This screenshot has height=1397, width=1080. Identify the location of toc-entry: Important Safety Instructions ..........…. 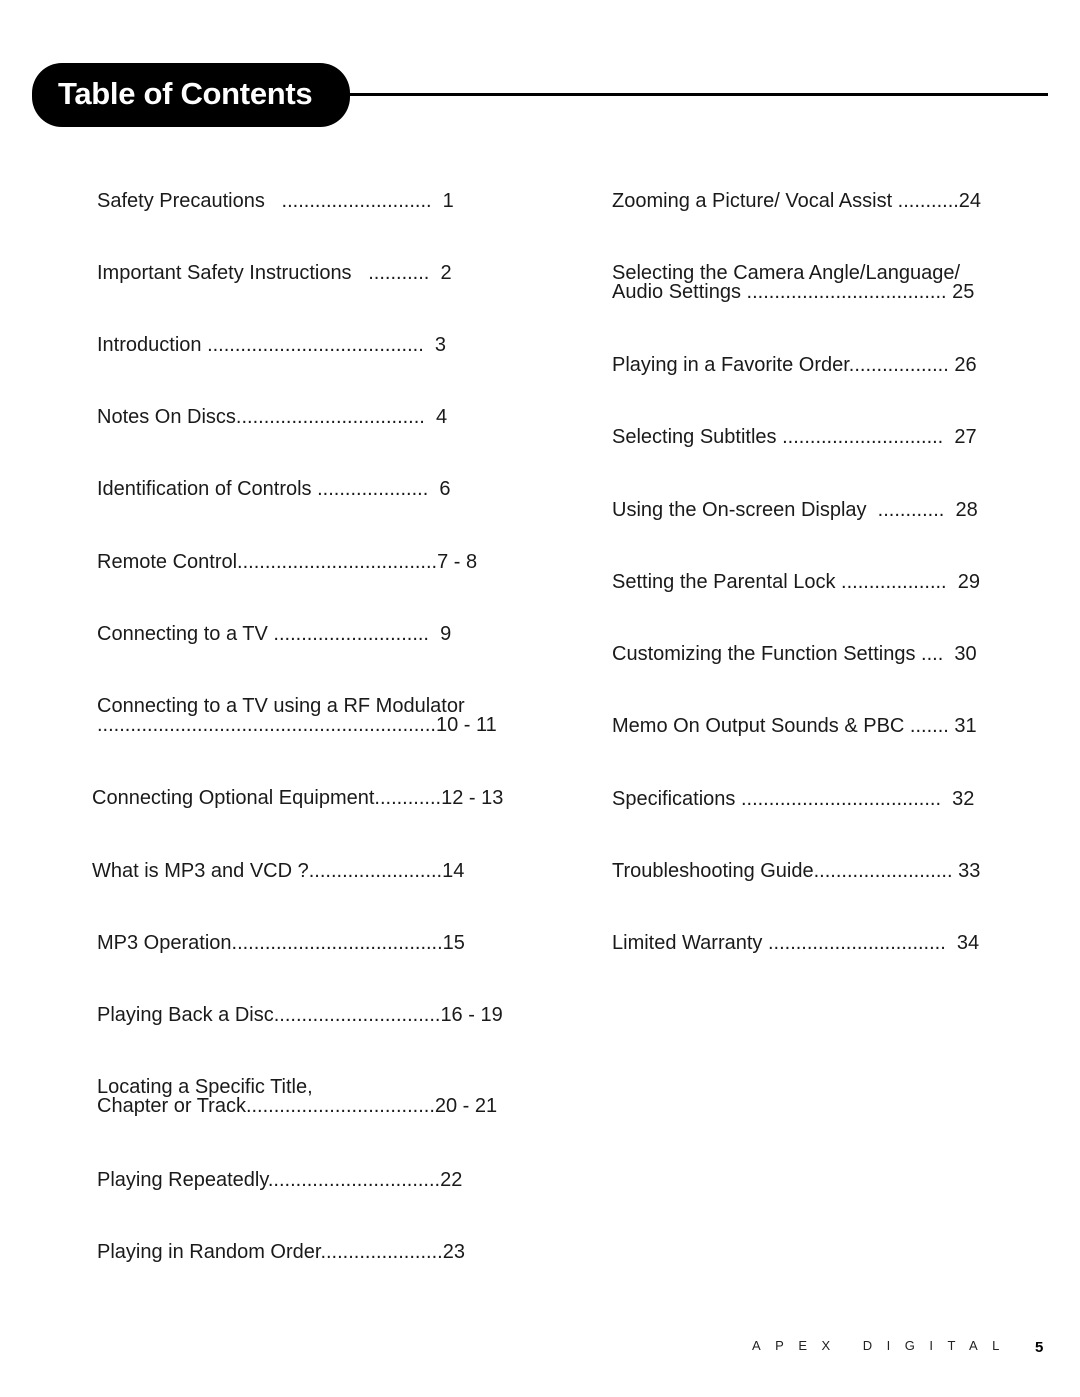
(274, 273).